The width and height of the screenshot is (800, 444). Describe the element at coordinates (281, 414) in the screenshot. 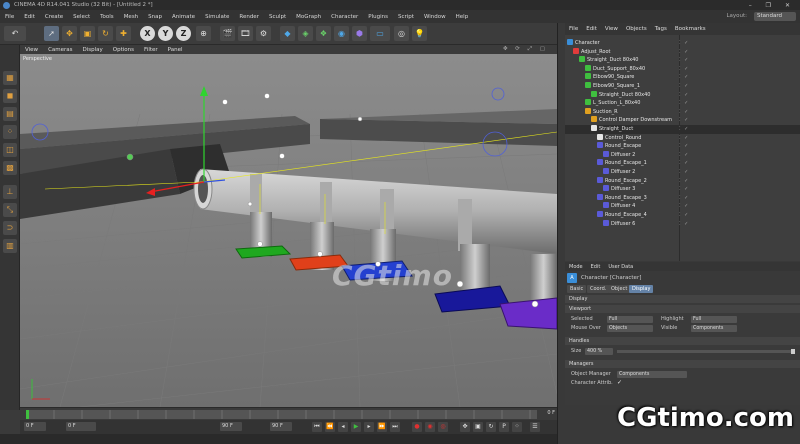

I see `timeline-track` at that location.